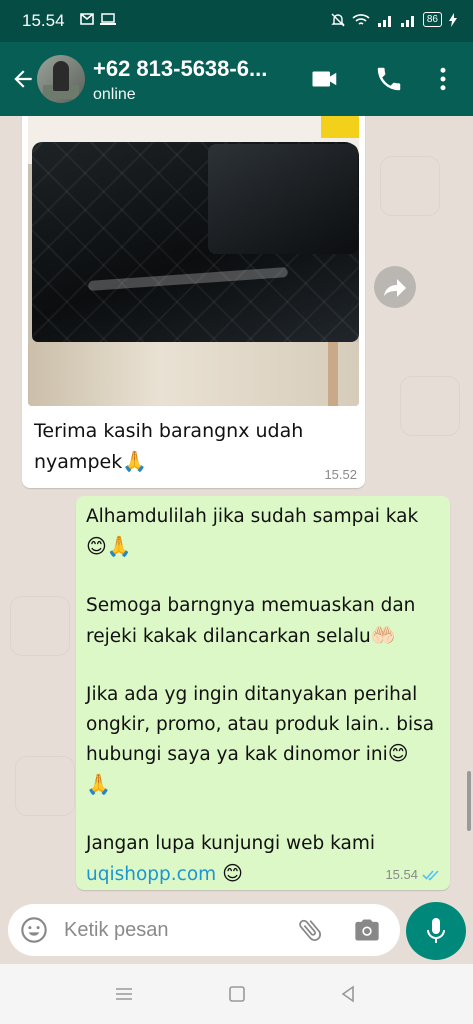 The width and height of the screenshot is (473, 1024). What do you see at coordinates (340, 127) in the screenshot?
I see `photo-yellow-object` at bounding box center [340, 127].